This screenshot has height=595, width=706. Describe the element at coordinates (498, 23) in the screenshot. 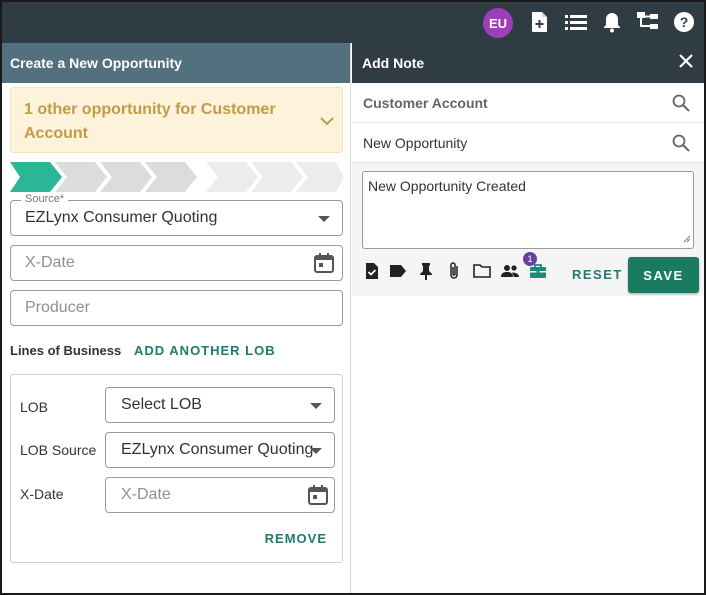

I see `user-avatar: EU` at that location.